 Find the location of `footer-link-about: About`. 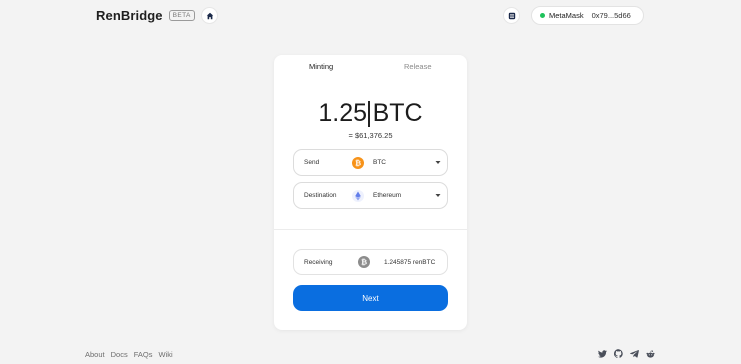

footer-link-about: About is located at coordinates (95, 354).